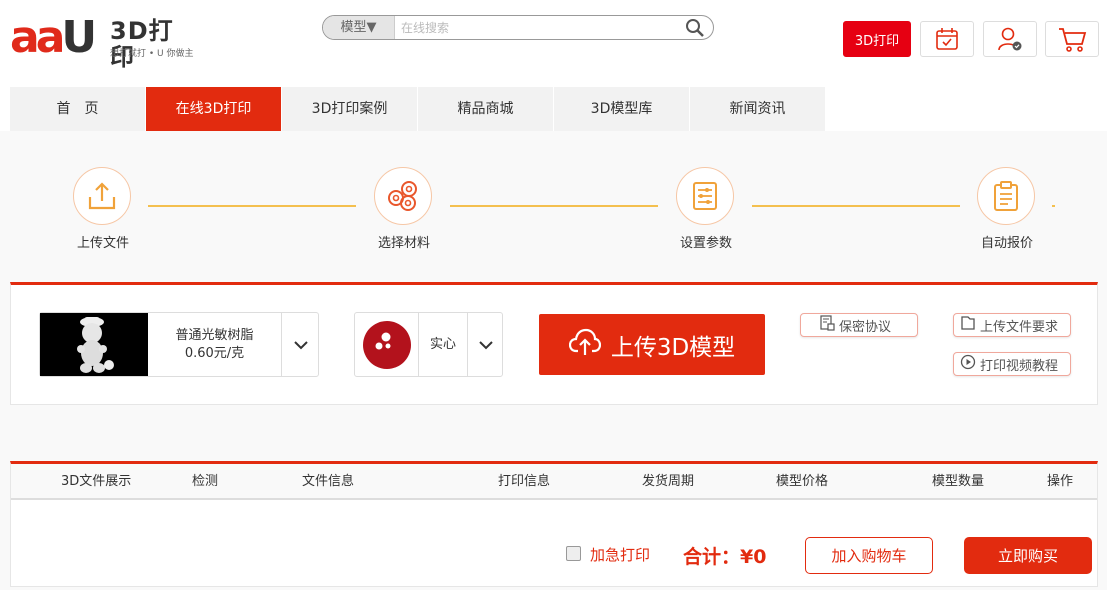  Describe the element at coordinates (1072, 39) in the screenshot. I see `cart-icon` at that location.